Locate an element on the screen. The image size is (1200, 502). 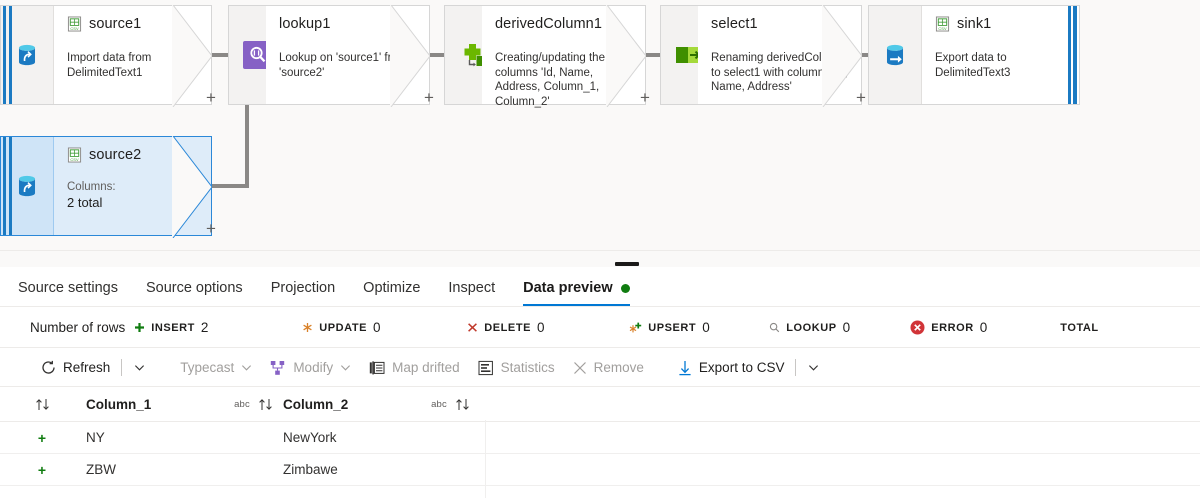
add-node-after-lookup1: + is located at coordinates (429, 97).